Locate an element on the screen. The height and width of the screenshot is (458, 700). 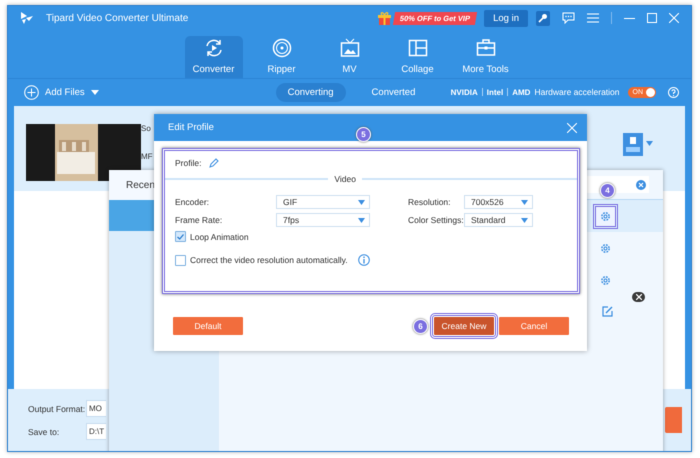
setting-label: Encoder: is located at coordinates (192, 202).